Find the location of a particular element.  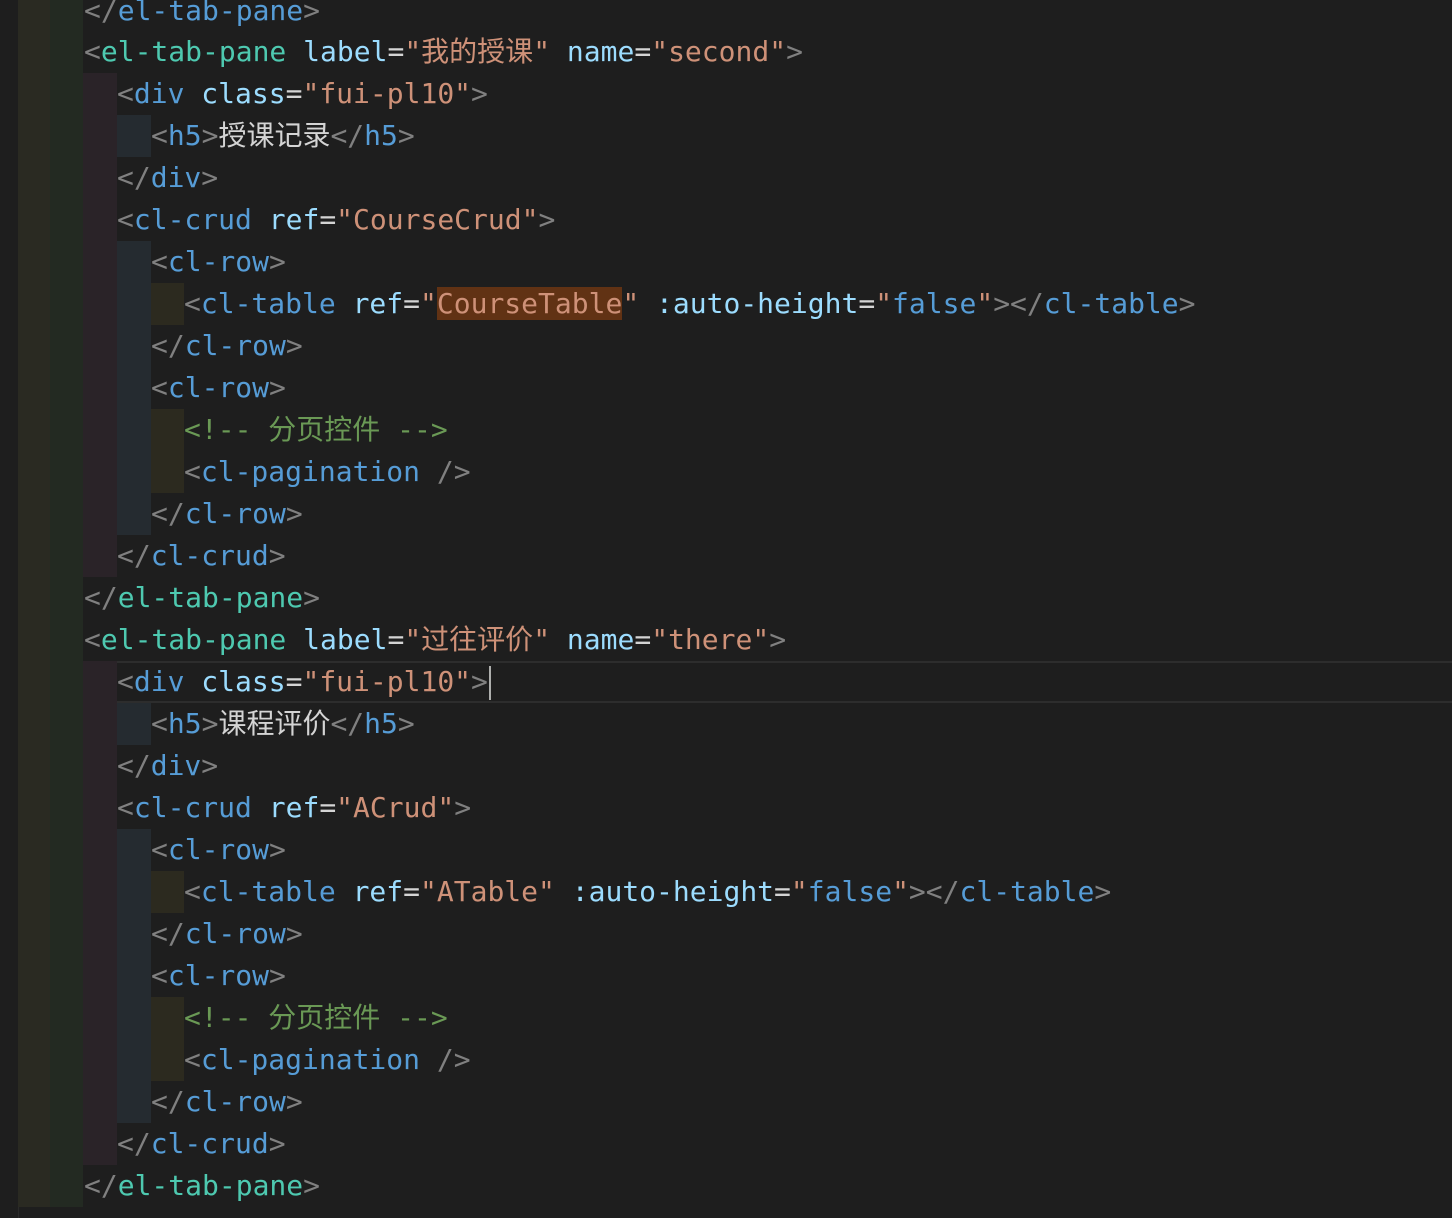

line-content: <el-tab-pane label="过往评价" name="there"> is located at coordinates (435, 639).